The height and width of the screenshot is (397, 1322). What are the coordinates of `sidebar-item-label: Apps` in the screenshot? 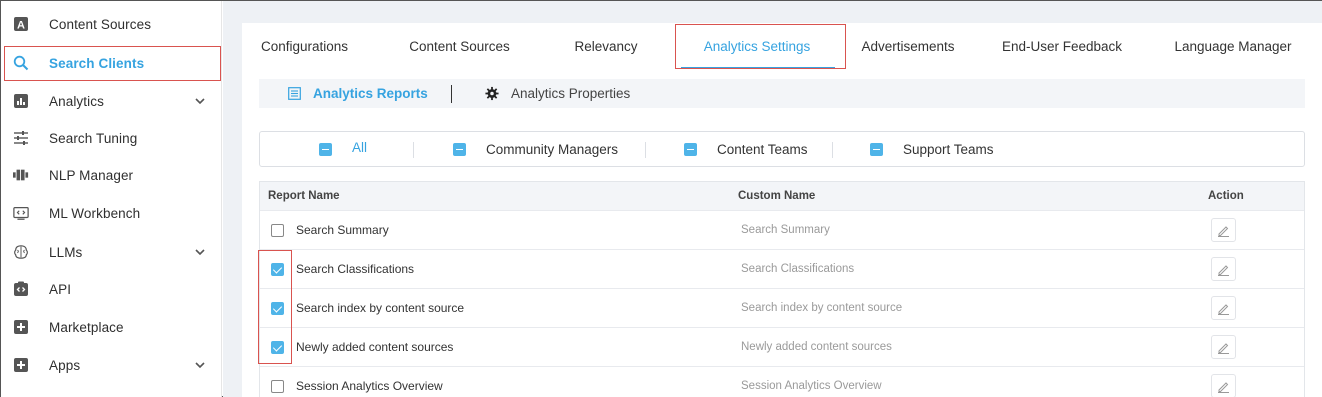 It's located at (65, 365).